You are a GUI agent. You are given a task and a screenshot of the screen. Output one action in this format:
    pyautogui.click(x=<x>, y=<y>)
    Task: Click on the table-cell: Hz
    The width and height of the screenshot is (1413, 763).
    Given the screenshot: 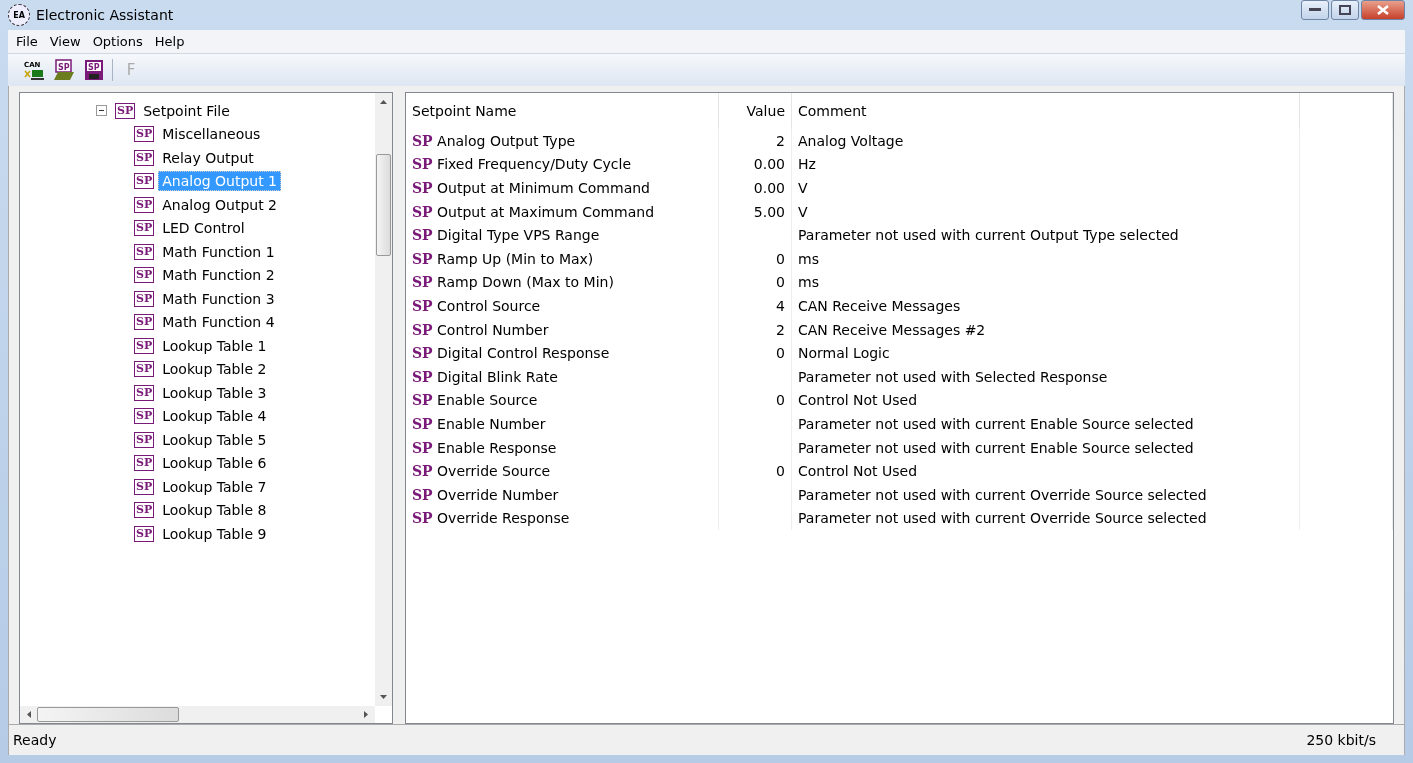 What is the action you would take?
    pyautogui.click(x=807, y=164)
    